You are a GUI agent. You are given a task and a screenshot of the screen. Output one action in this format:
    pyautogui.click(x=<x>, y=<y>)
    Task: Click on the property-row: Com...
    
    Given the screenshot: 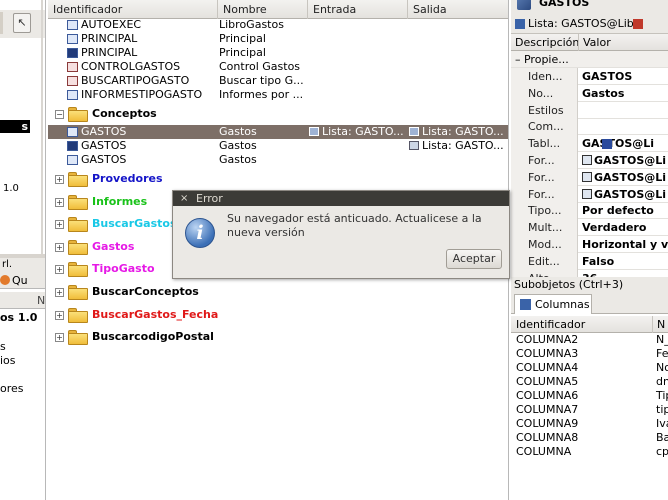 What is the action you would take?
    pyautogui.click(x=589, y=127)
    